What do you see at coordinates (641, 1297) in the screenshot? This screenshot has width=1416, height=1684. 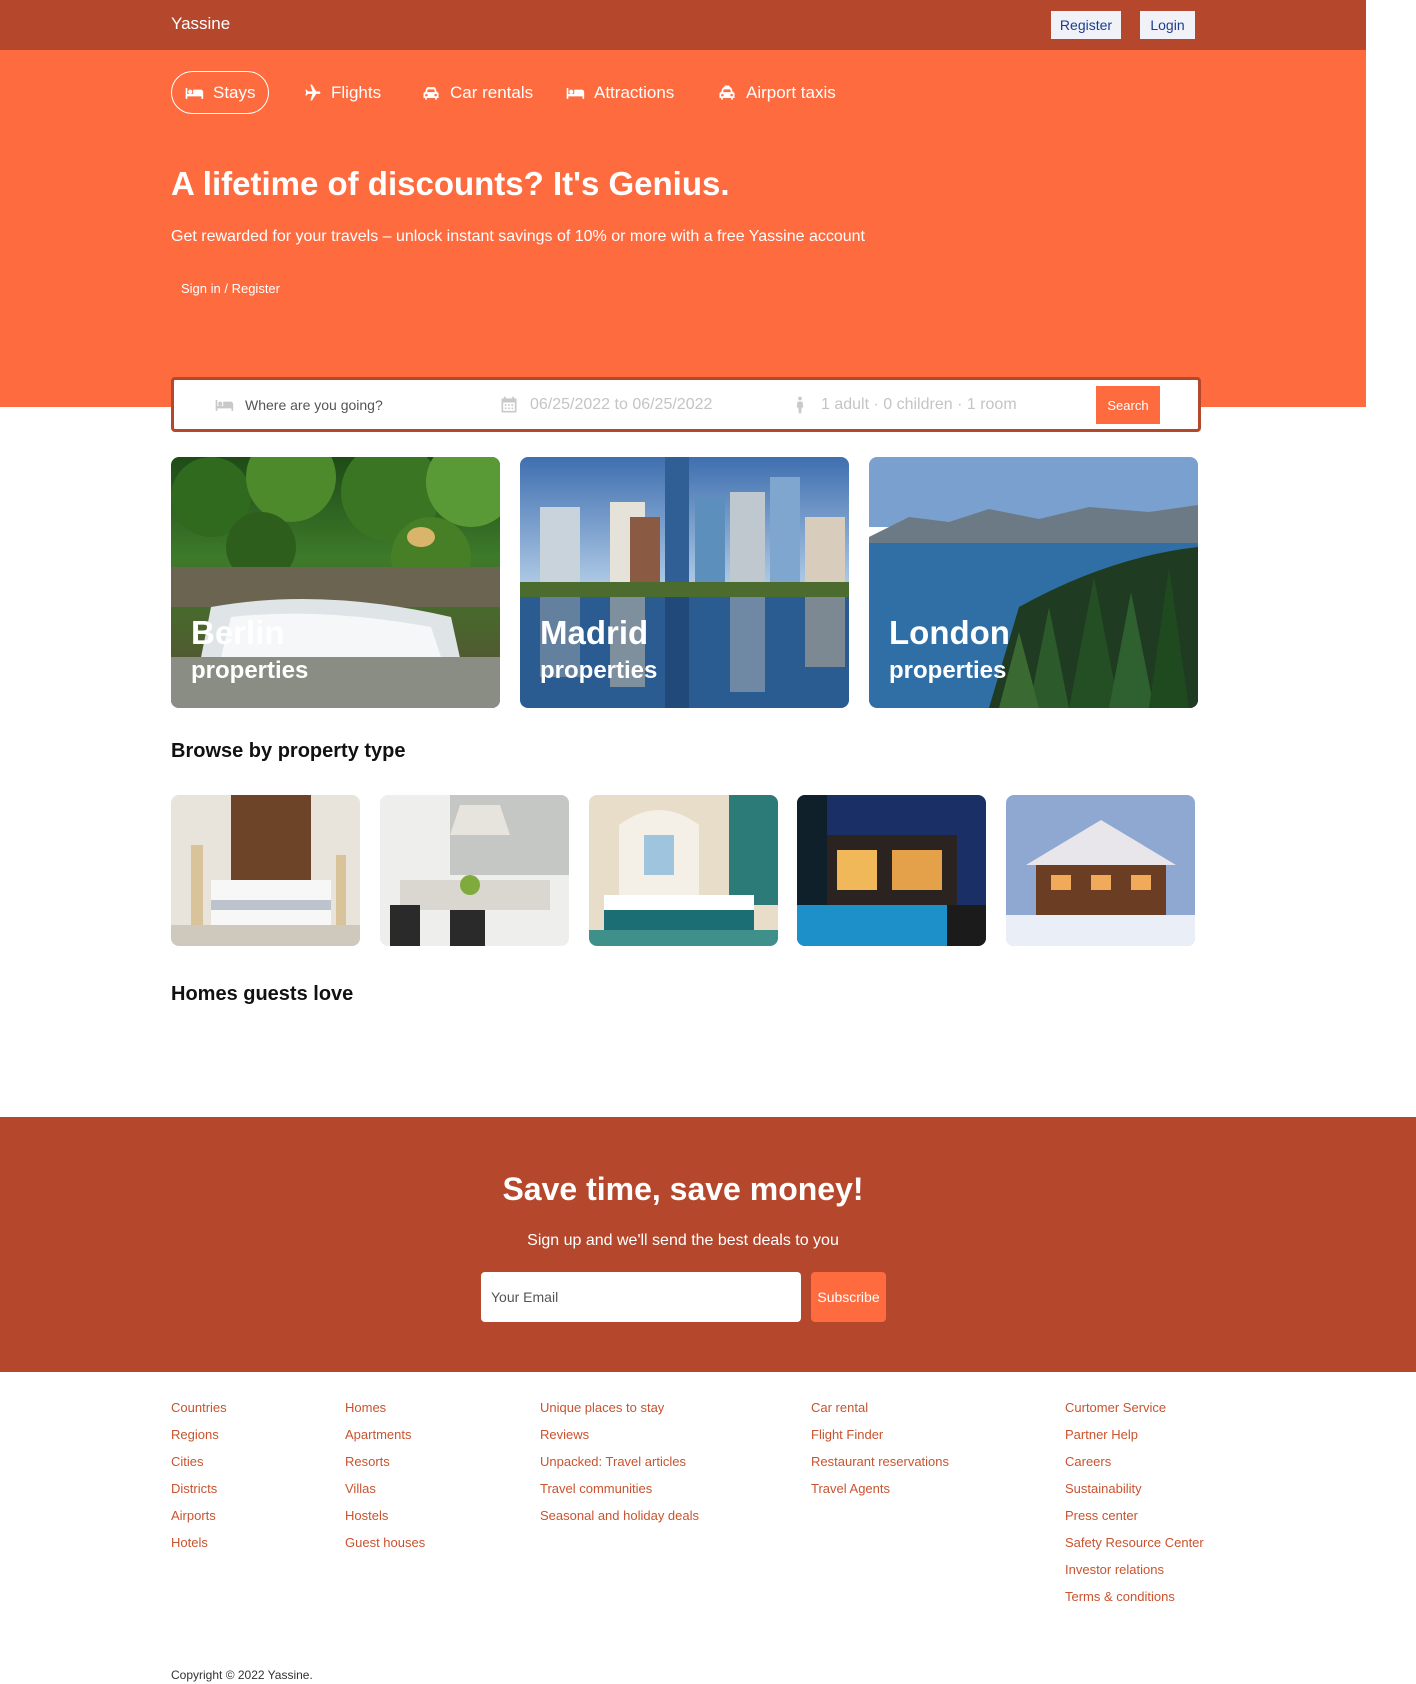 I see `email-input: Your Email` at bounding box center [641, 1297].